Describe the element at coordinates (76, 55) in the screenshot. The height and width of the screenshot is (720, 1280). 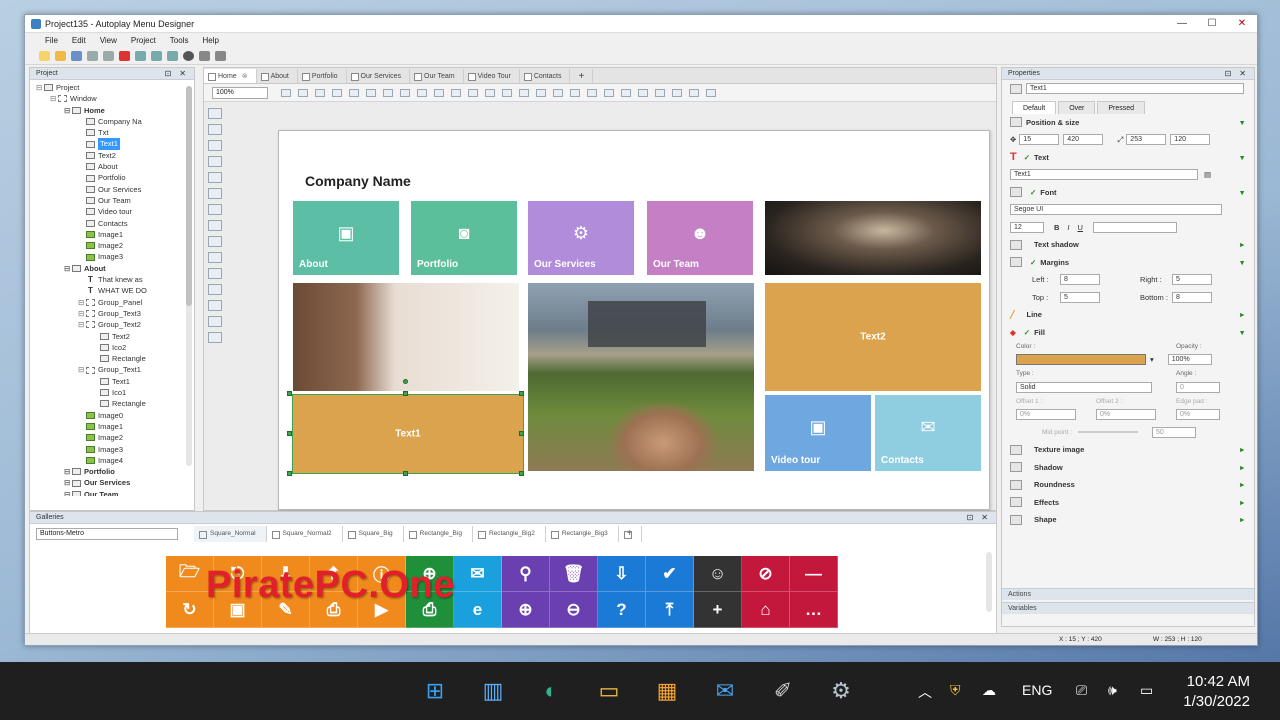
I see `save-icon` at that location.